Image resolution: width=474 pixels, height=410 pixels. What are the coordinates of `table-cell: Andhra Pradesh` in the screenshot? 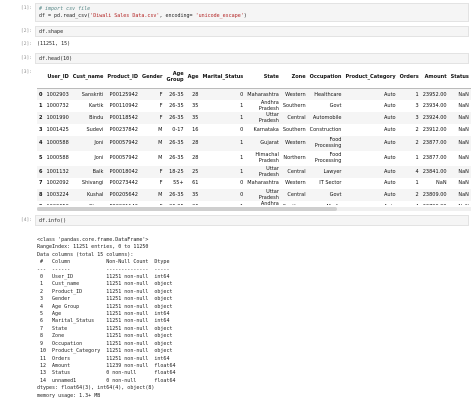 It's located at (269, 203).